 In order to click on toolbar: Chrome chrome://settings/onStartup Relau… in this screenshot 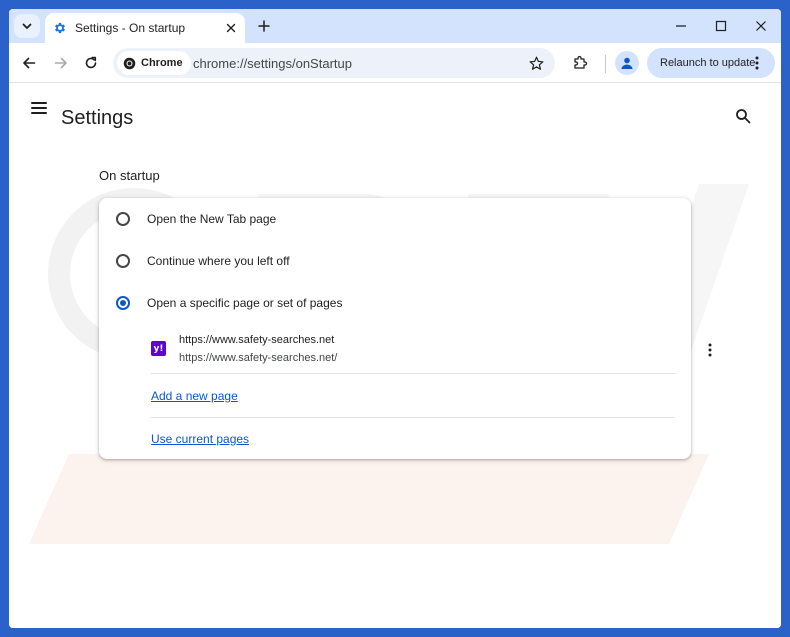, I will do `click(395, 63)`.